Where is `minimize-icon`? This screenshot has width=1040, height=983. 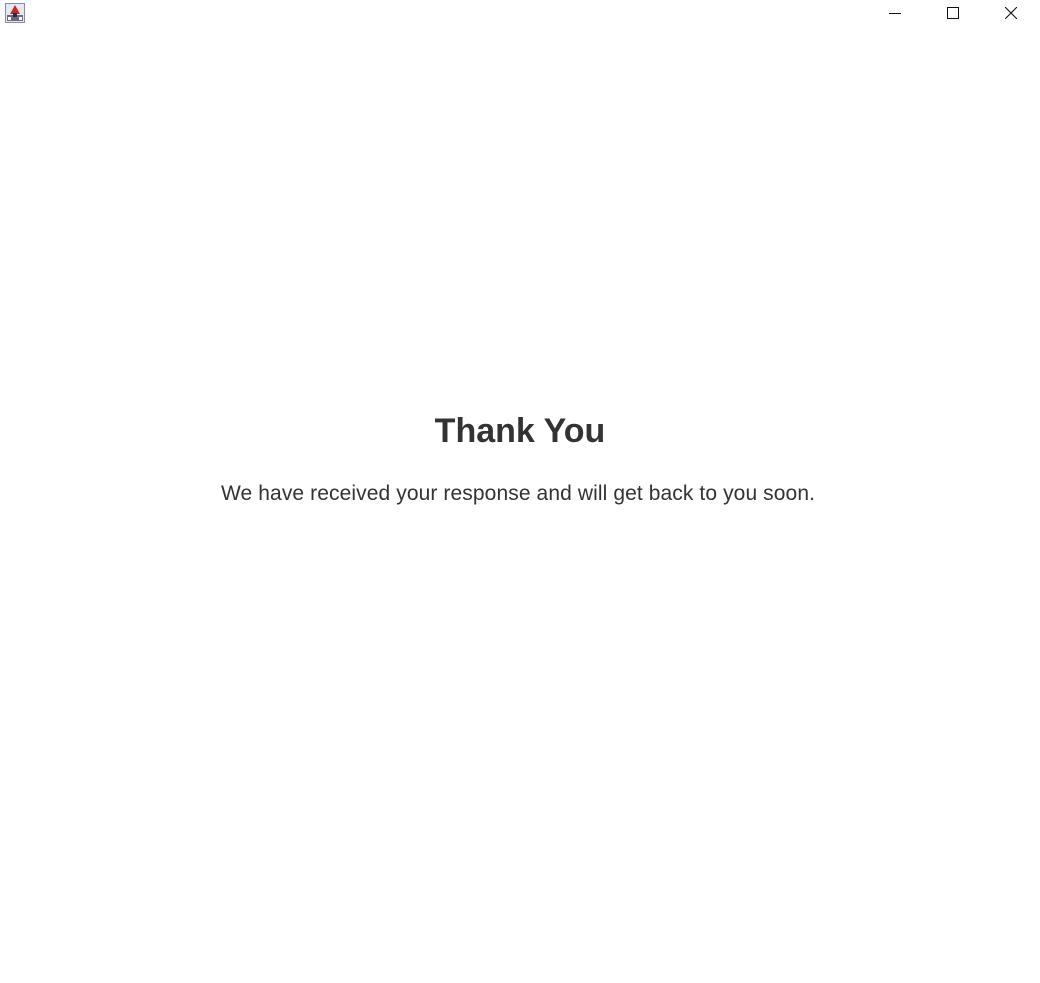 minimize-icon is located at coordinates (895, 13).